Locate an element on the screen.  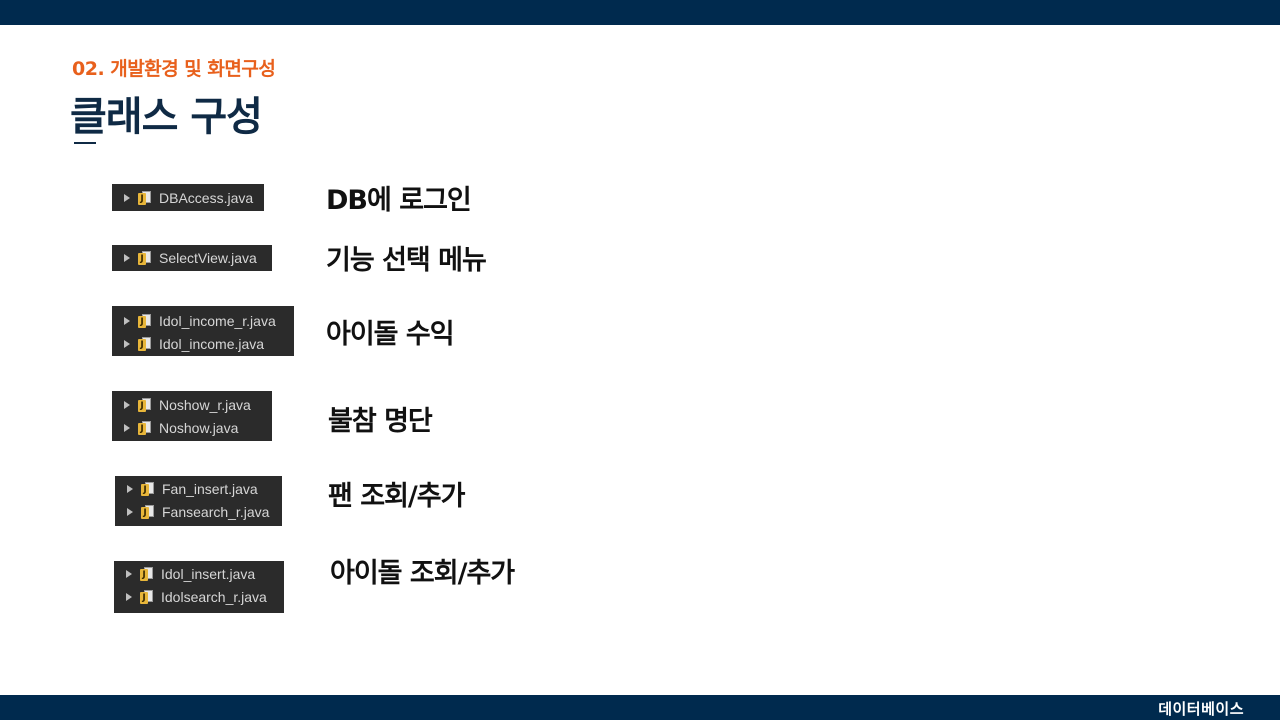
file-name: Noshow.java is located at coordinates (199, 427).